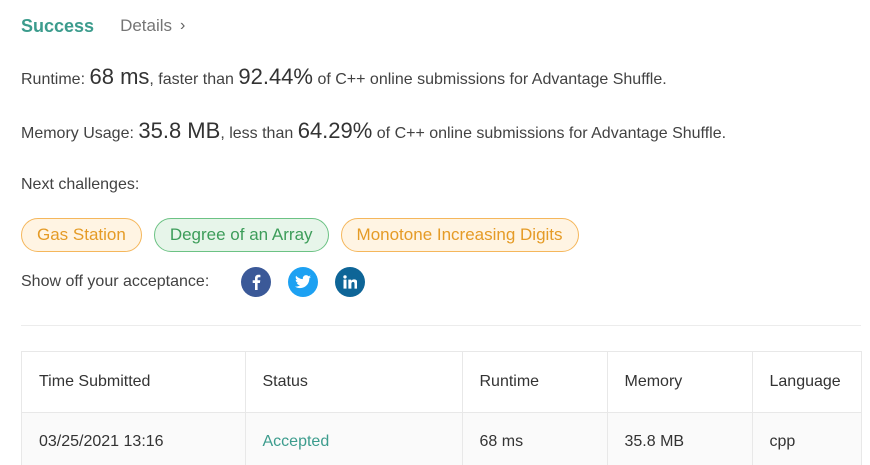 The width and height of the screenshot is (870, 465). What do you see at coordinates (183, 25) in the screenshot?
I see `chevron-right-icon: ›` at bounding box center [183, 25].